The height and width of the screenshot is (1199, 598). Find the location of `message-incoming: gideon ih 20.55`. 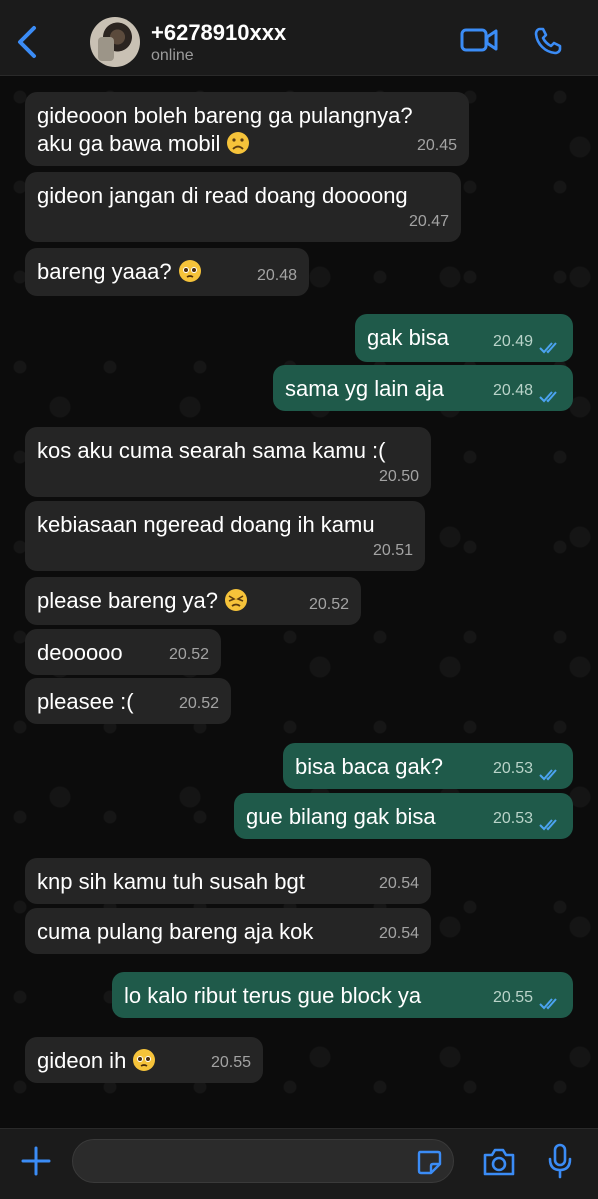

message-incoming: gideon ih 20.55 is located at coordinates (144, 1060).